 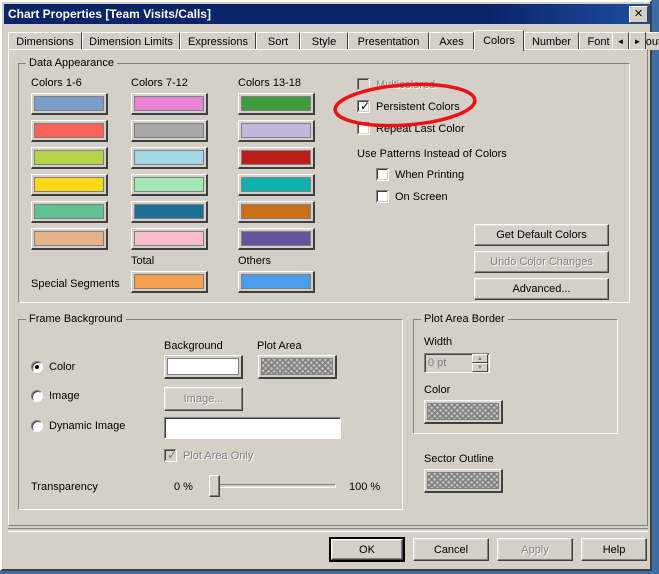 I want to click on plot-area-only-label: Plot Area Only, so click(x=218, y=455).